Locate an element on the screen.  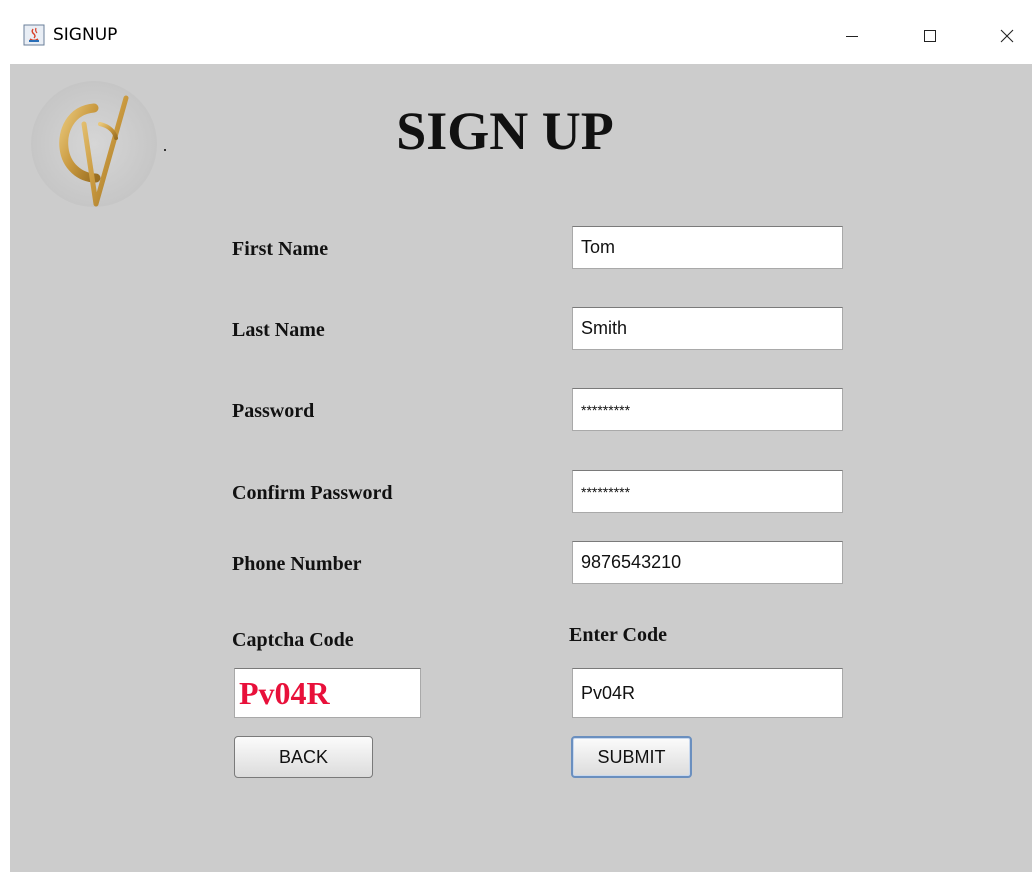
confirm-password-label: Confirm Password is located at coordinates (312, 493).